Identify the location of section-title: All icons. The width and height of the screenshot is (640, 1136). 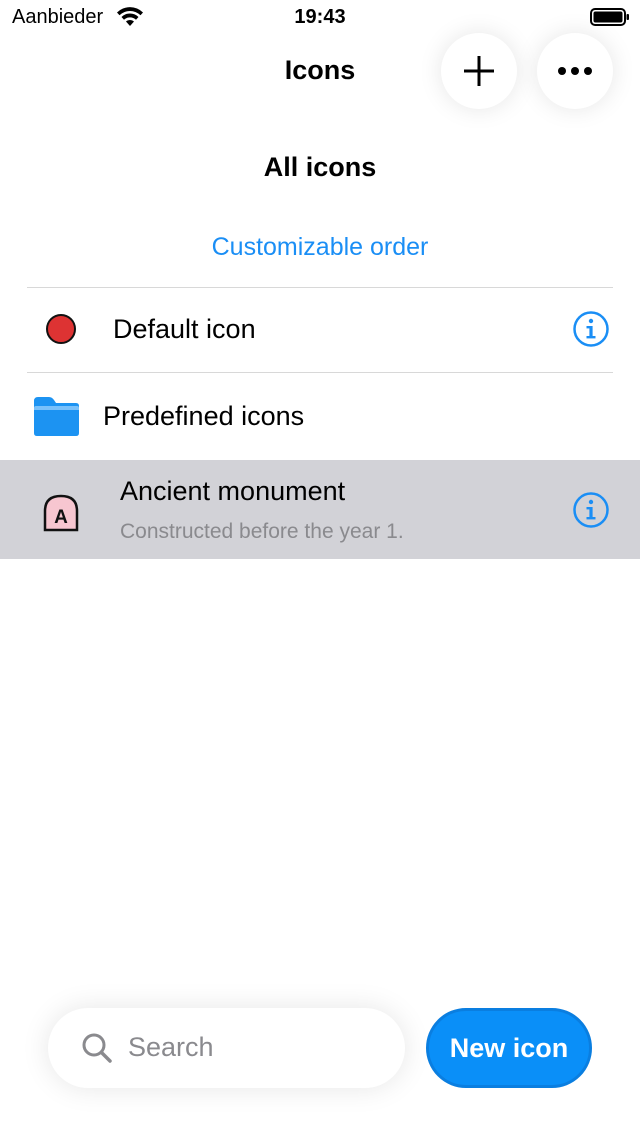
(320, 167).